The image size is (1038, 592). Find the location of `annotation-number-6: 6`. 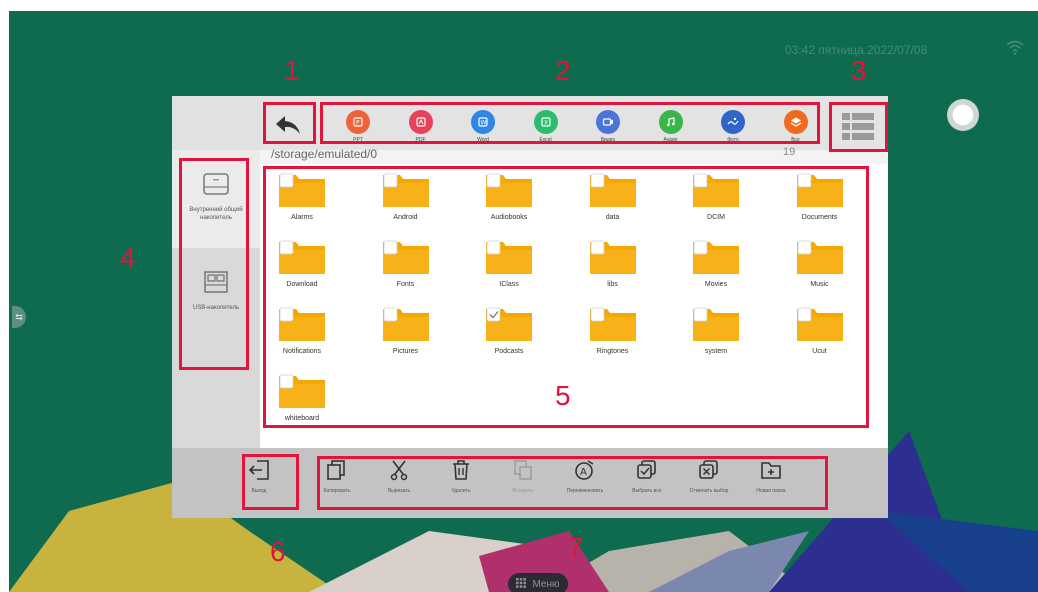

annotation-number-6: 6 is located at coordinates (278, 551).